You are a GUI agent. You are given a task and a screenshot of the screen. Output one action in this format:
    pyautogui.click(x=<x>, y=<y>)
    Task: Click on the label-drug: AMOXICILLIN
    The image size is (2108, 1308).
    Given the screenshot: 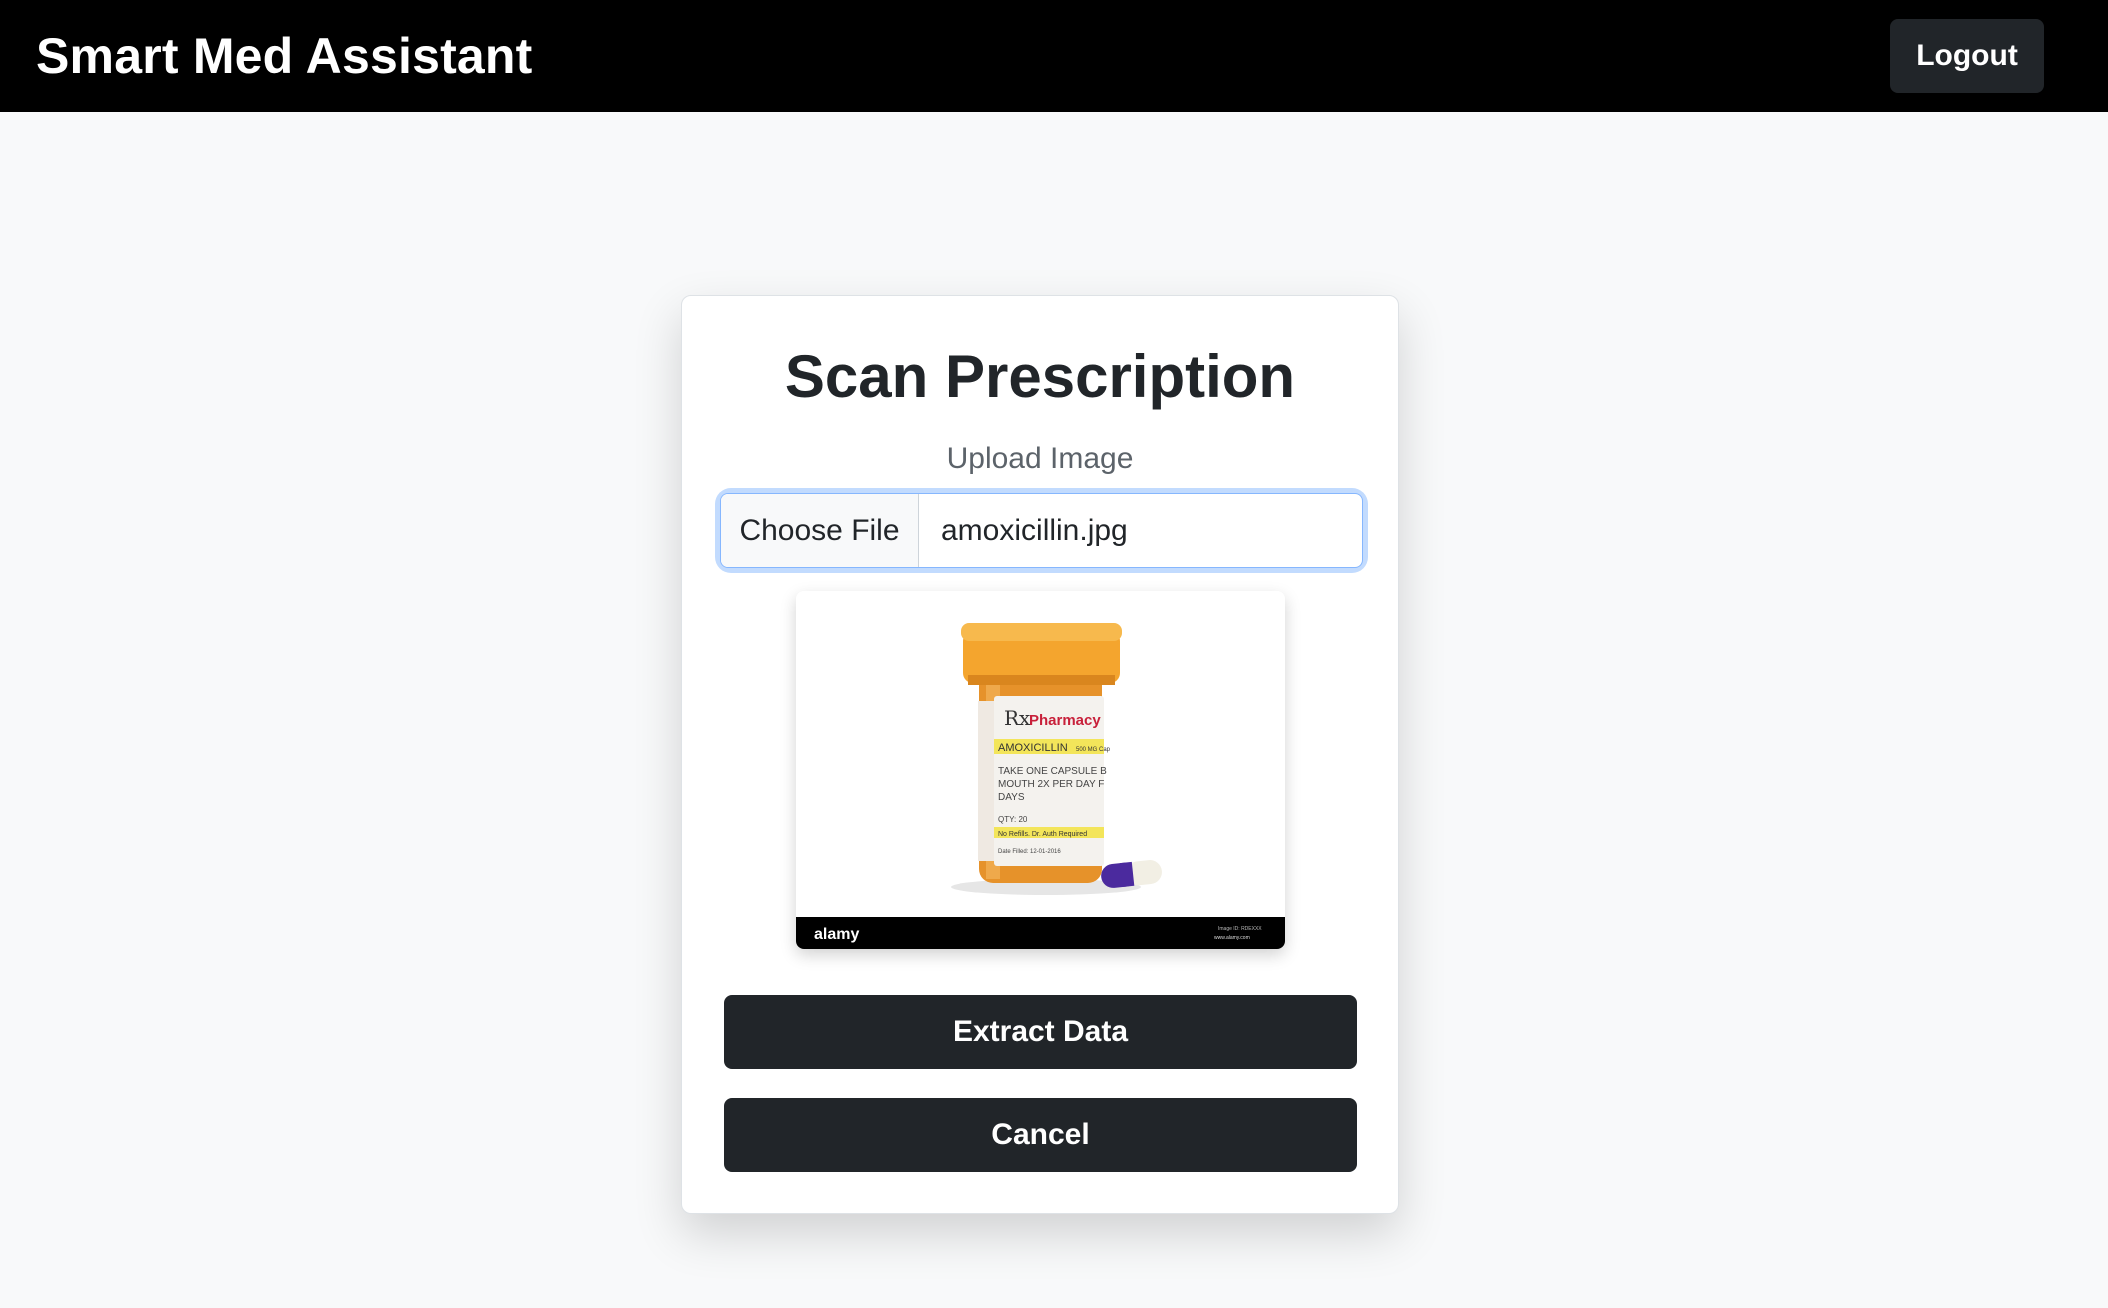 What is the action you would take?
    pyautogui.click(x=1033, y=748)
    